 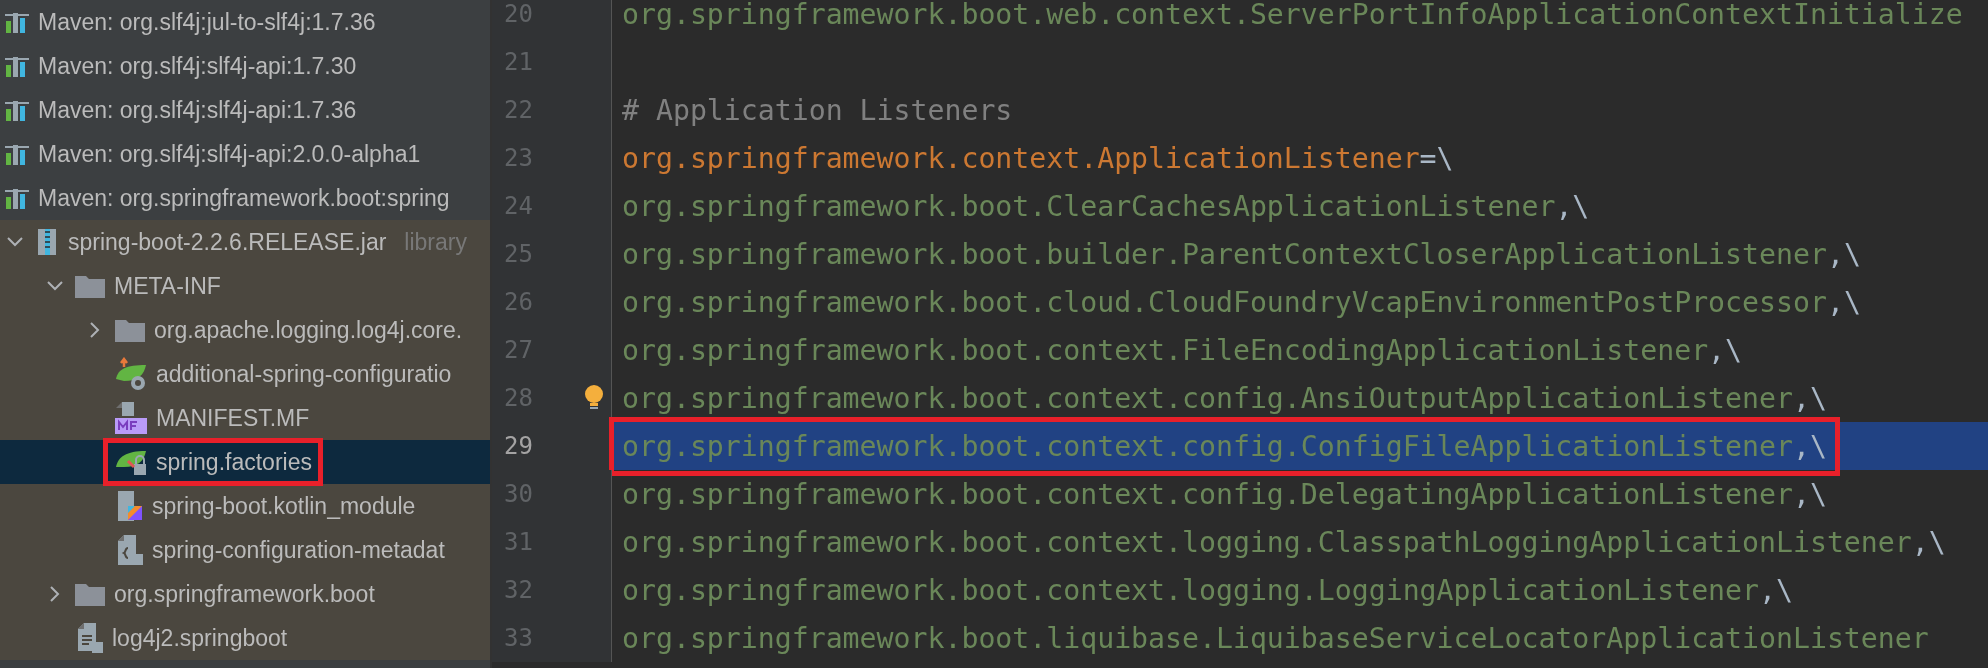 I want to click on tree-row-highlight: spring.factories, so click(x=245, y=462).